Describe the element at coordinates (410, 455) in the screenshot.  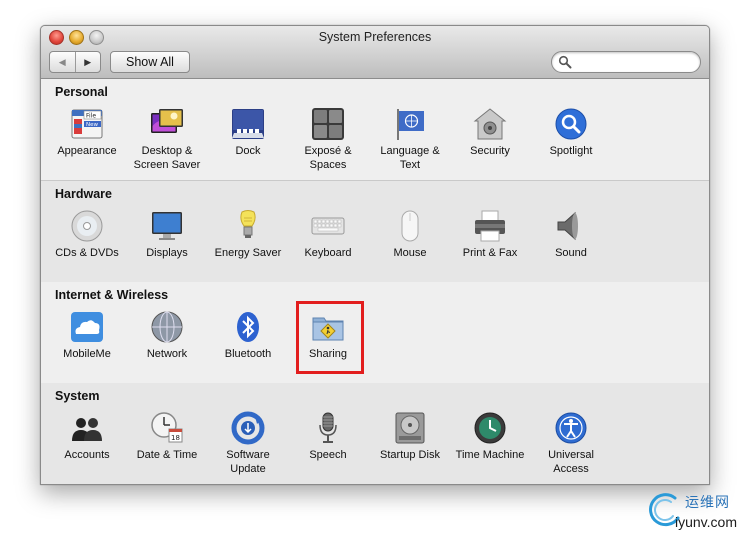
I see `pane-label: Startup Disk` at that location.